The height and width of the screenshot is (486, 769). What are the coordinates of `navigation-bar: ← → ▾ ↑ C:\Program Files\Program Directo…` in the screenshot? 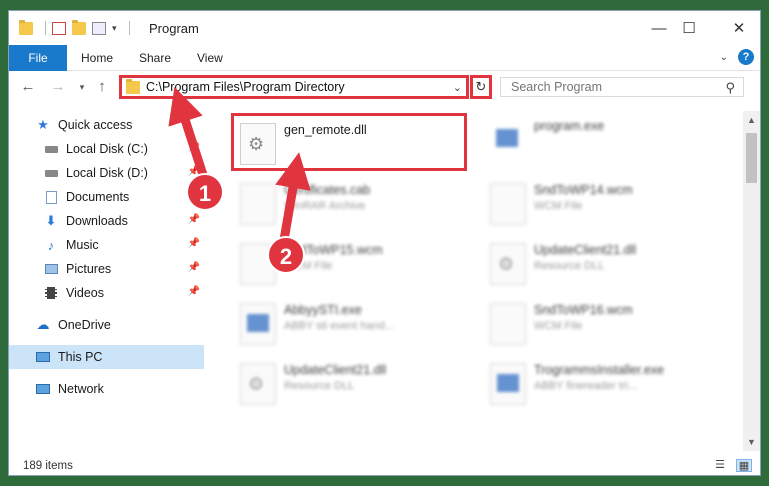 It's located at (384, 87).